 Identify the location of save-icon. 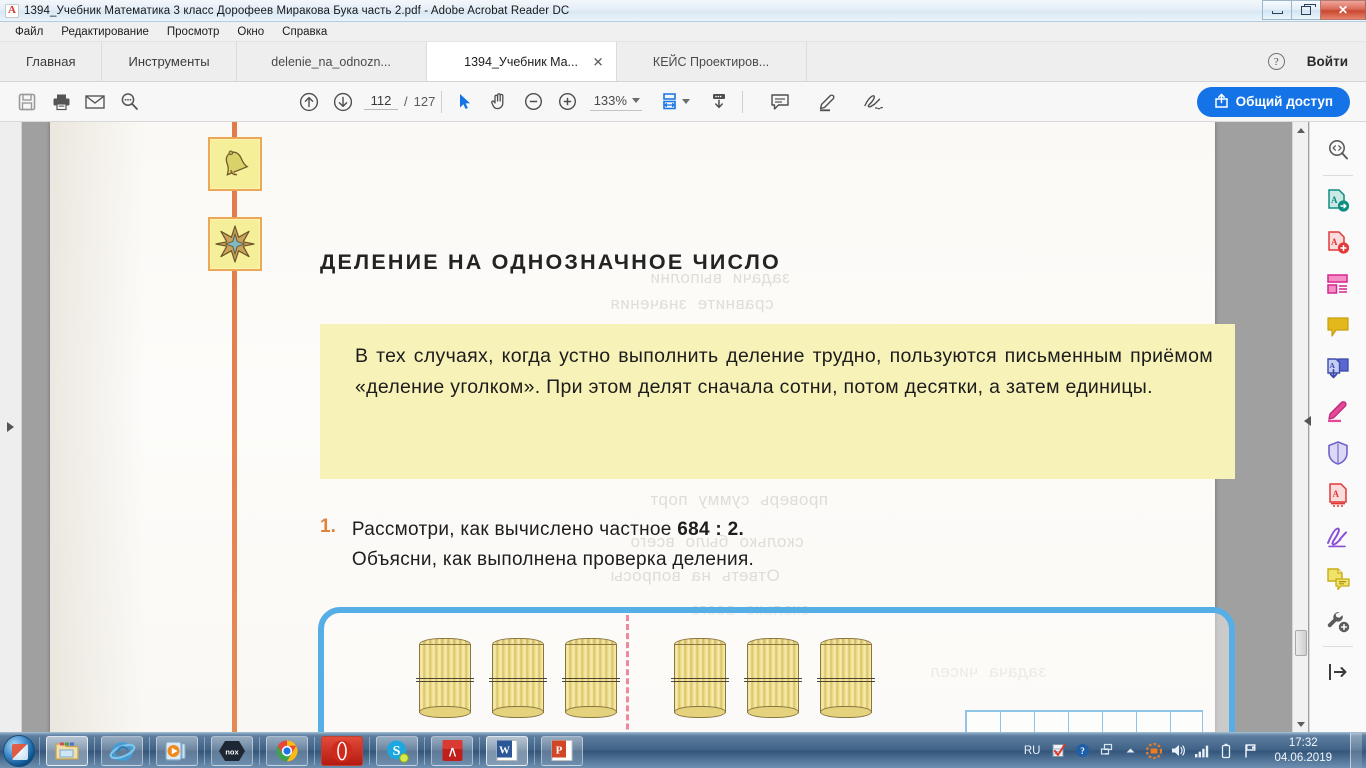
(27, 102).